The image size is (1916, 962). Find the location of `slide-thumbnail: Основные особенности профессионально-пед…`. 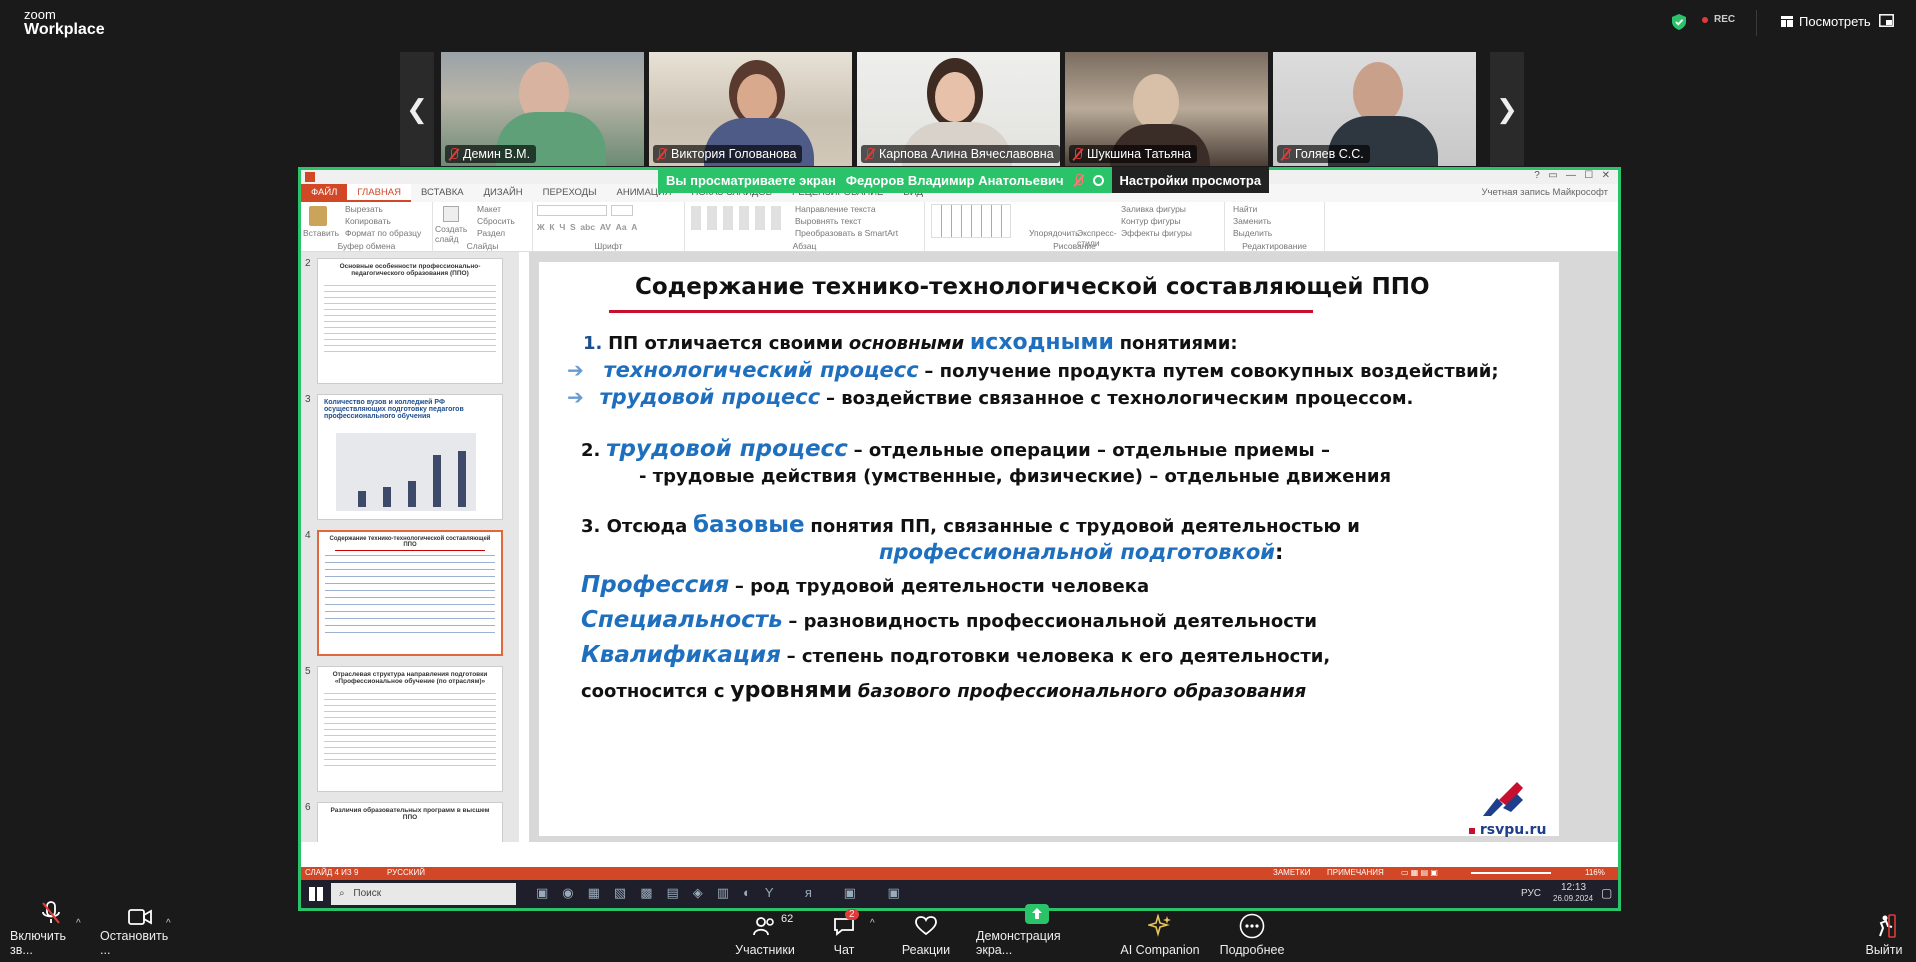

slide-thumbnail: Основные особенности профессионально-пед… is located at coordinates (410, 321).